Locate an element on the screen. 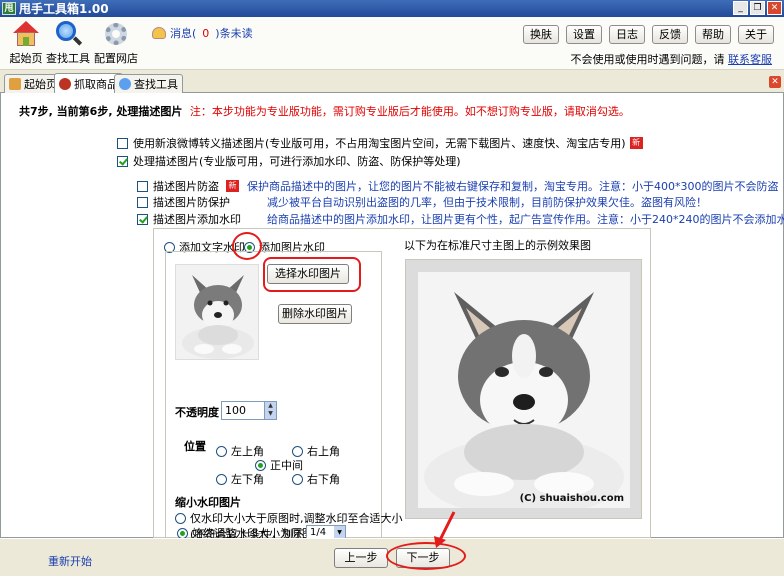 Image resolution: width=784 pixels, height=576 pixels. message-indicator: 消息( 0 )条未读 is located at coordinates (202, 33).